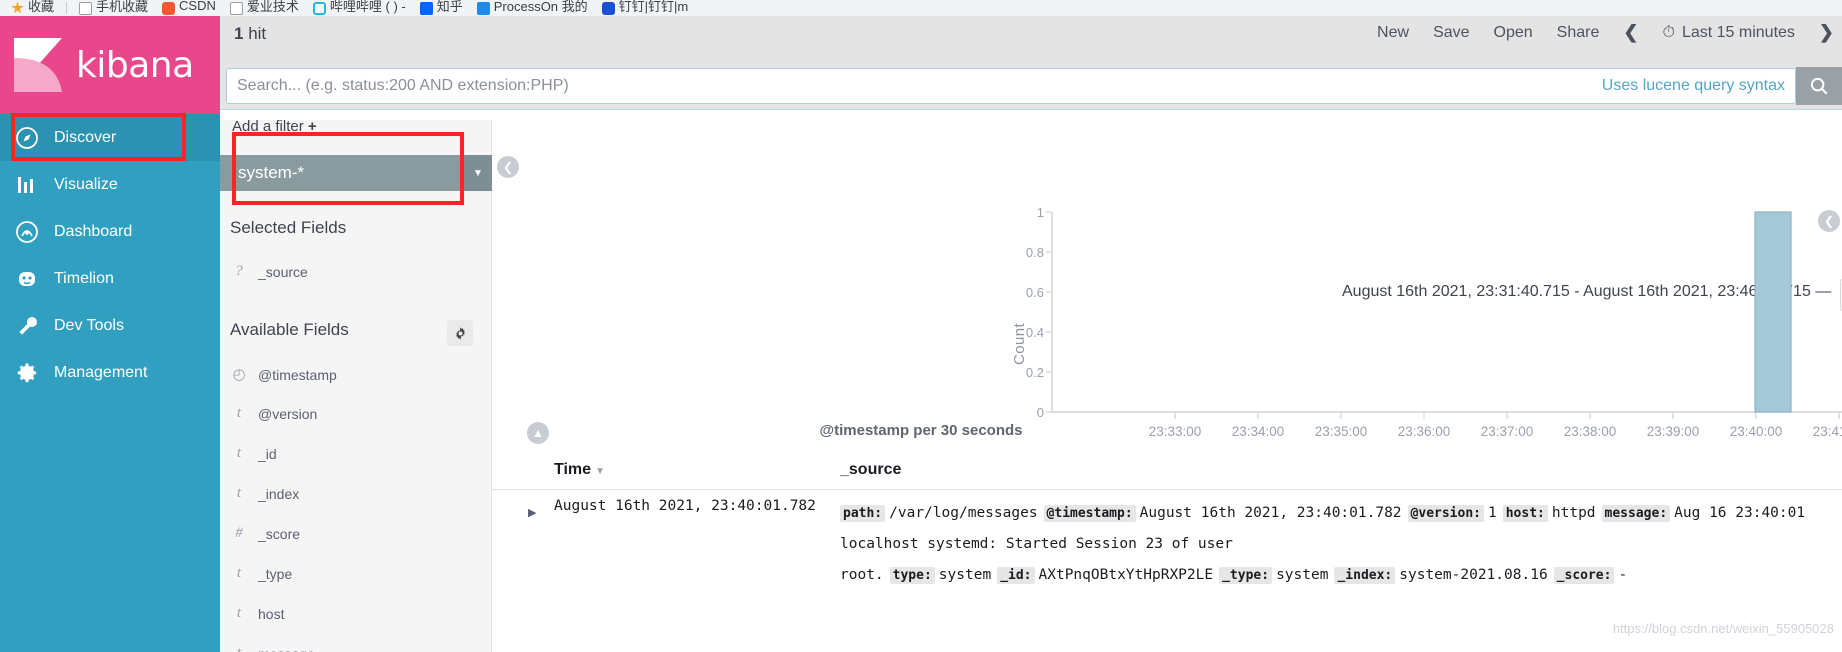 This screenshot has width=1842, height=652. Describe the element at coordinates (122, 7) in the screenshot. I see `bookmark-label: 手机收藏` at that location.